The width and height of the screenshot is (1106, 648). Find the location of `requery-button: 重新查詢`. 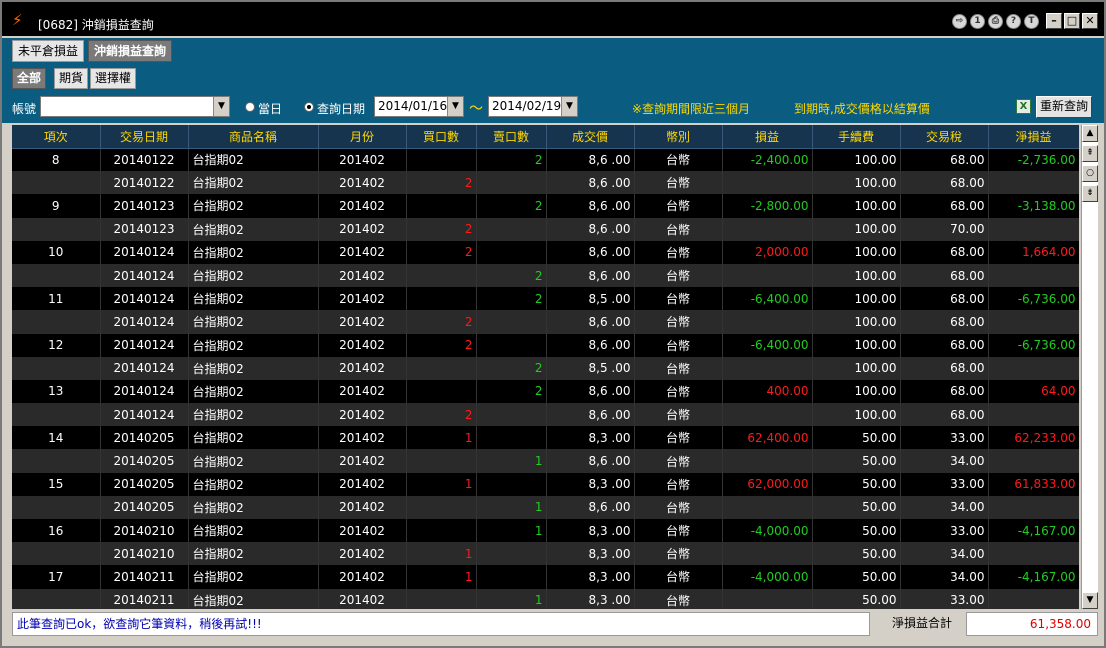

requery-button: 重新查詢 is located at coordinates (1064, 107).